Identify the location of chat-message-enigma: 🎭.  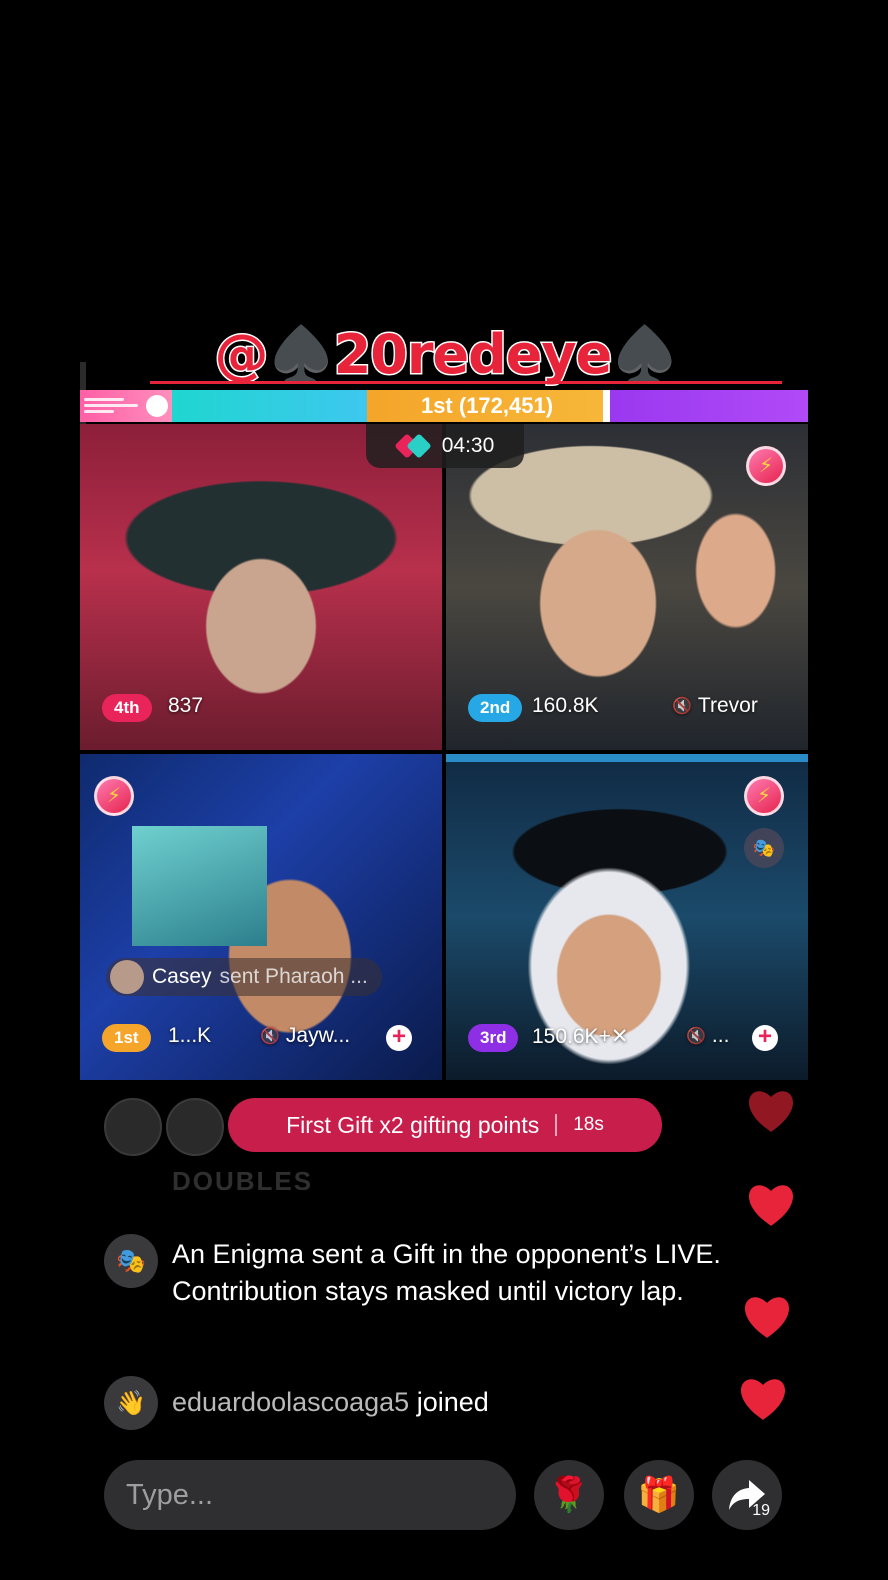
(131, 1261).